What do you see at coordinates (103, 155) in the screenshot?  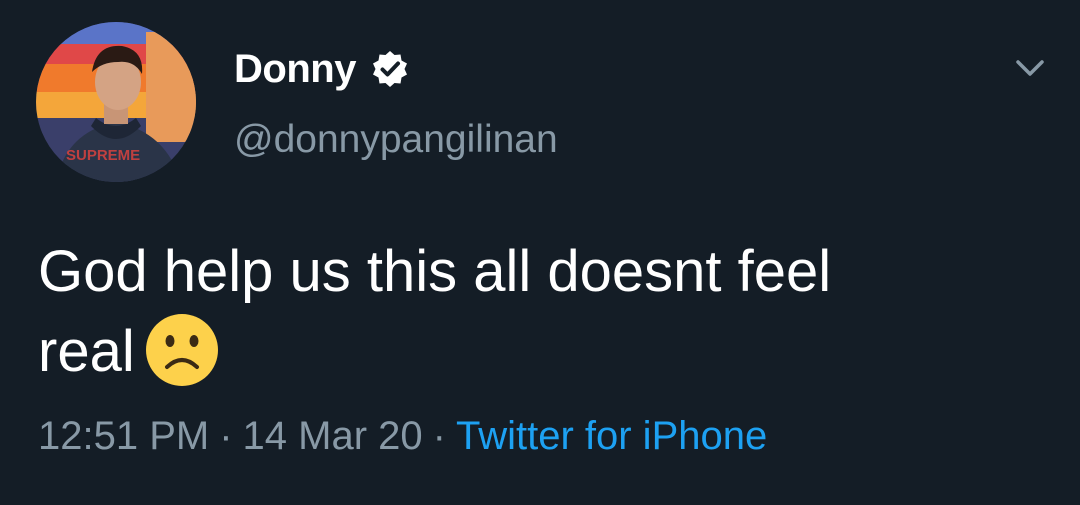 I see `svg-text: SUPREME` at bounding box center [103, 155].